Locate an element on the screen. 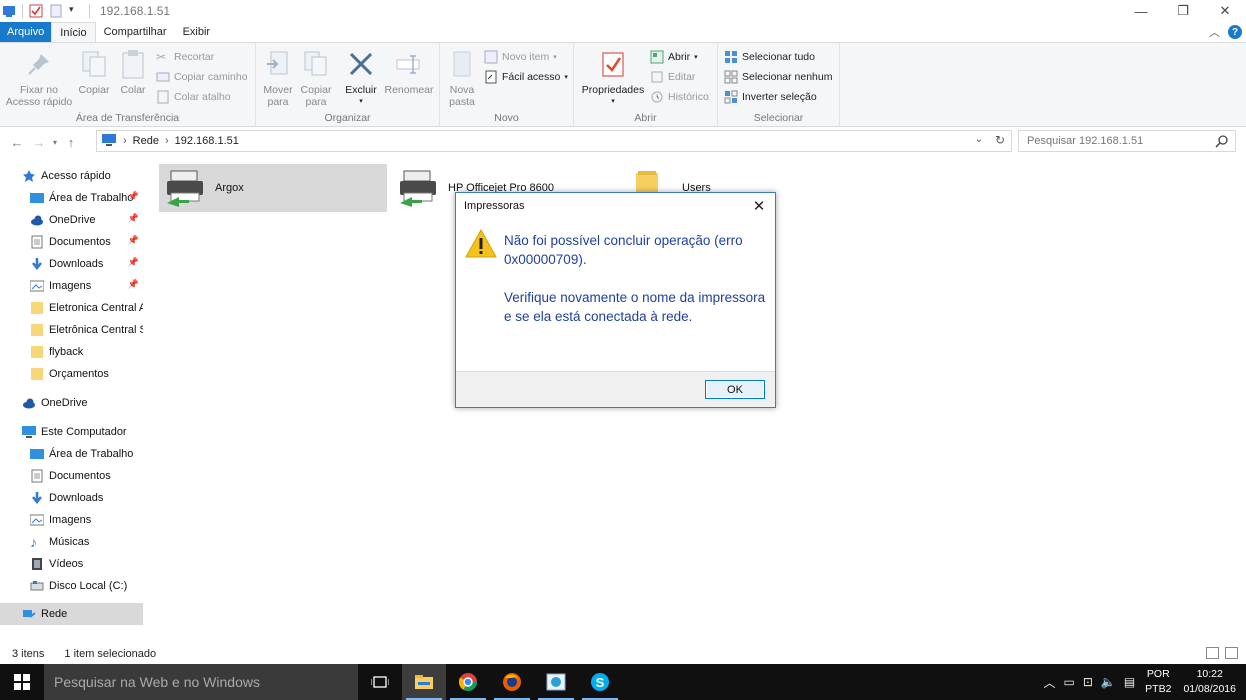 The height and width of the screenshot is (700, 1246). back-arrow-icon: ← is located at coordinates (17, 142).